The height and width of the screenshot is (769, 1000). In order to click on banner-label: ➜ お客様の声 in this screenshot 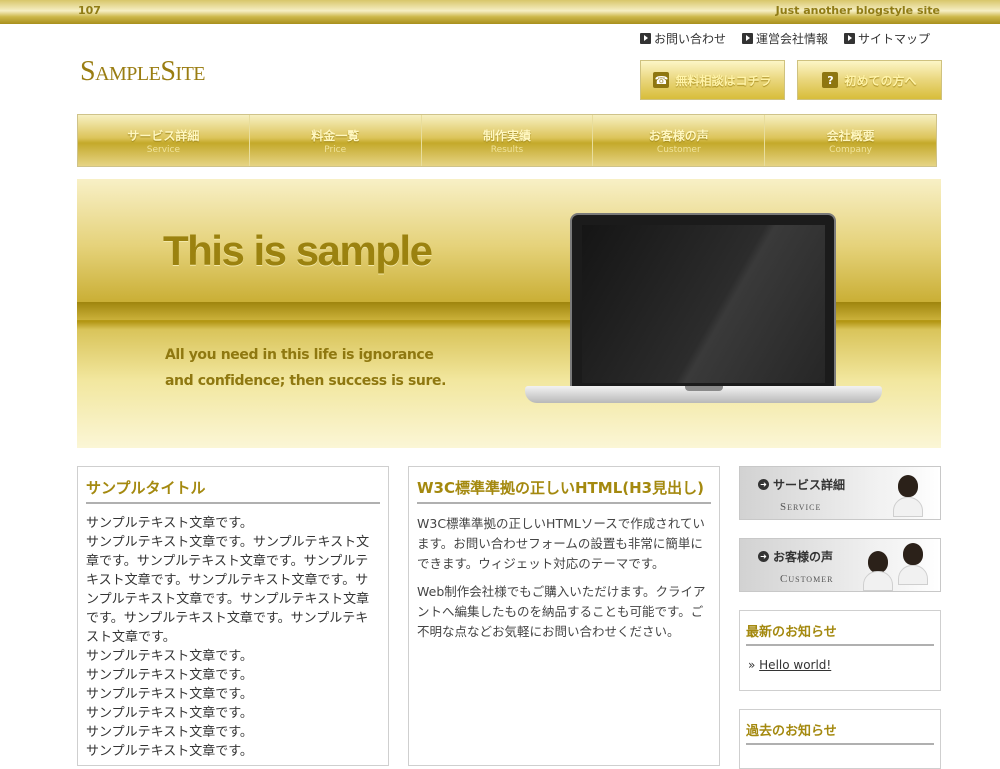, I will do `click(795, 556)`.